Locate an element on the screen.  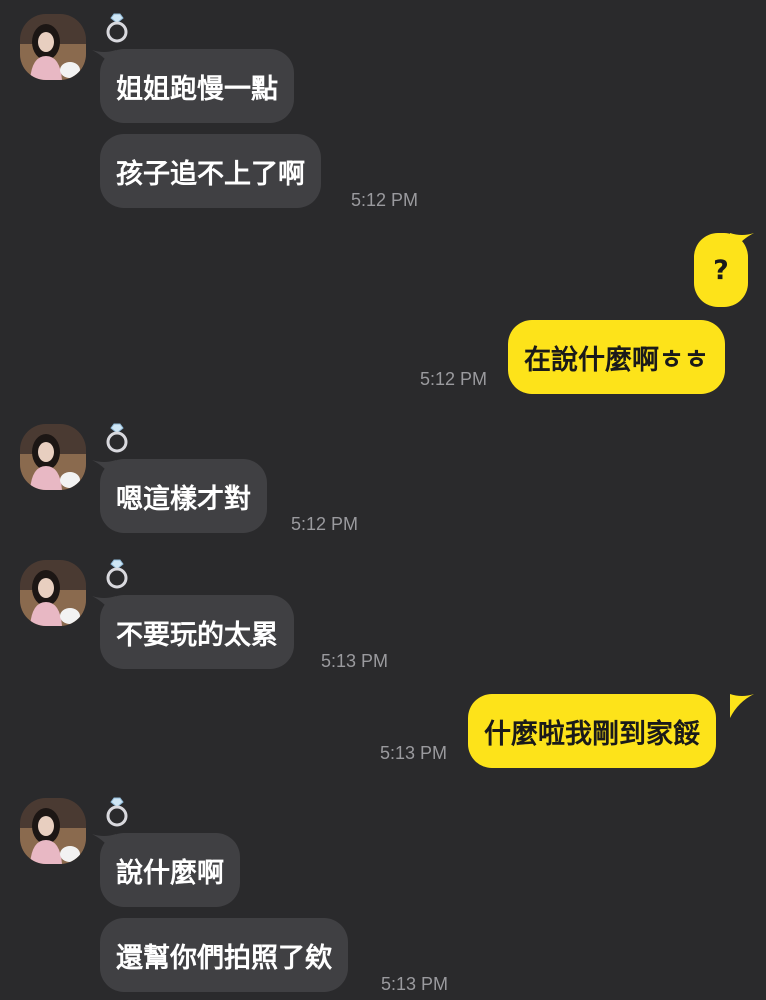
outgoing-message-bubble: 在說什麼啊ㅎㅎ is located at coordinates (616, 357).